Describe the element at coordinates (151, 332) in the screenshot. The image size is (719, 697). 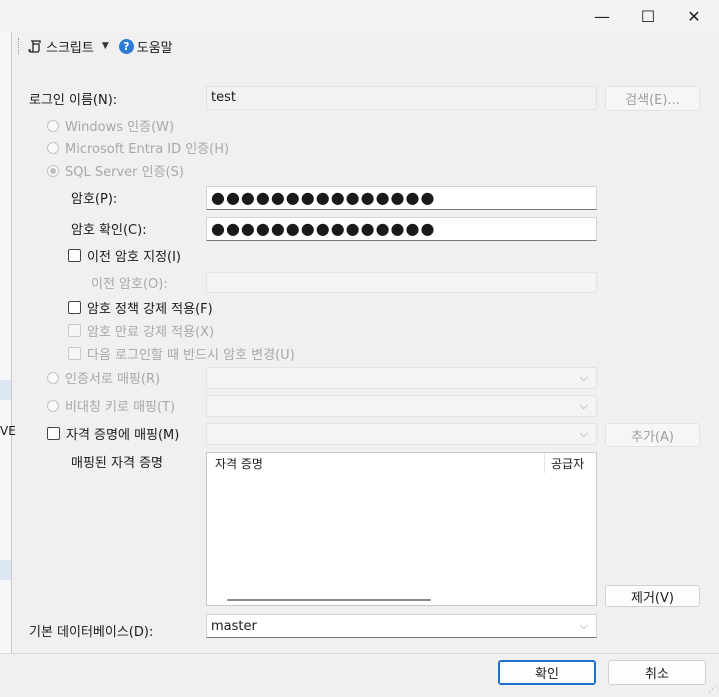
I see `enforce-expiration-label: 암호 만료 강제 적용(X)` at that location.